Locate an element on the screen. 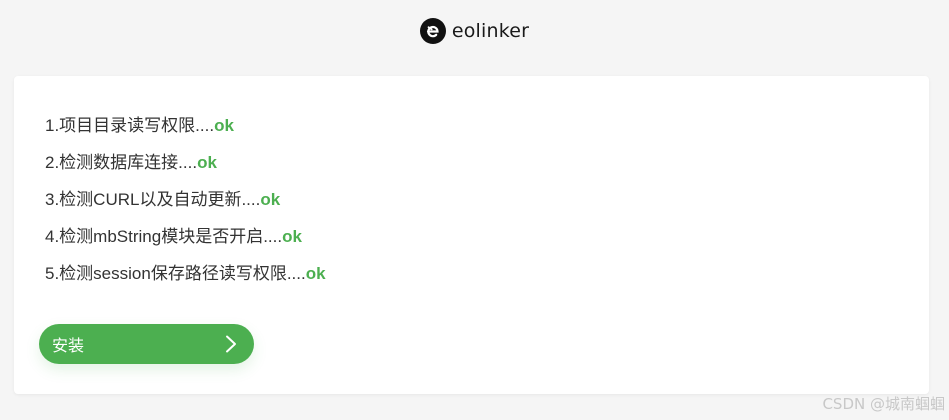  install-button: 安装 is located at coordinates (146, 344).